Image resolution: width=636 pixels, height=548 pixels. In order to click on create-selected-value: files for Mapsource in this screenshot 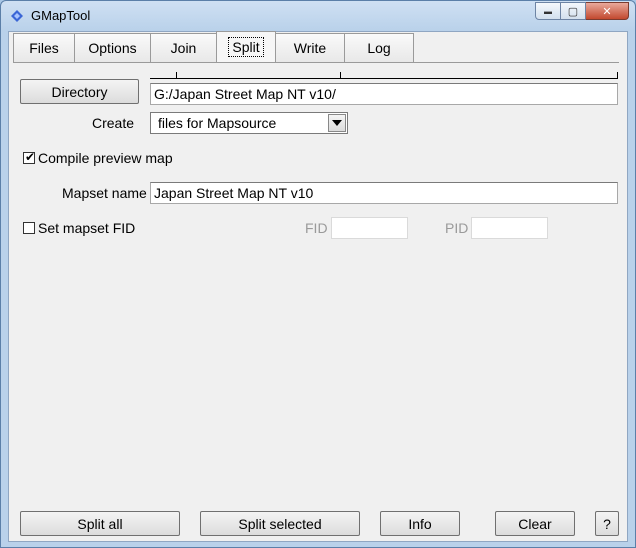, I will do `click(217, 123)`.